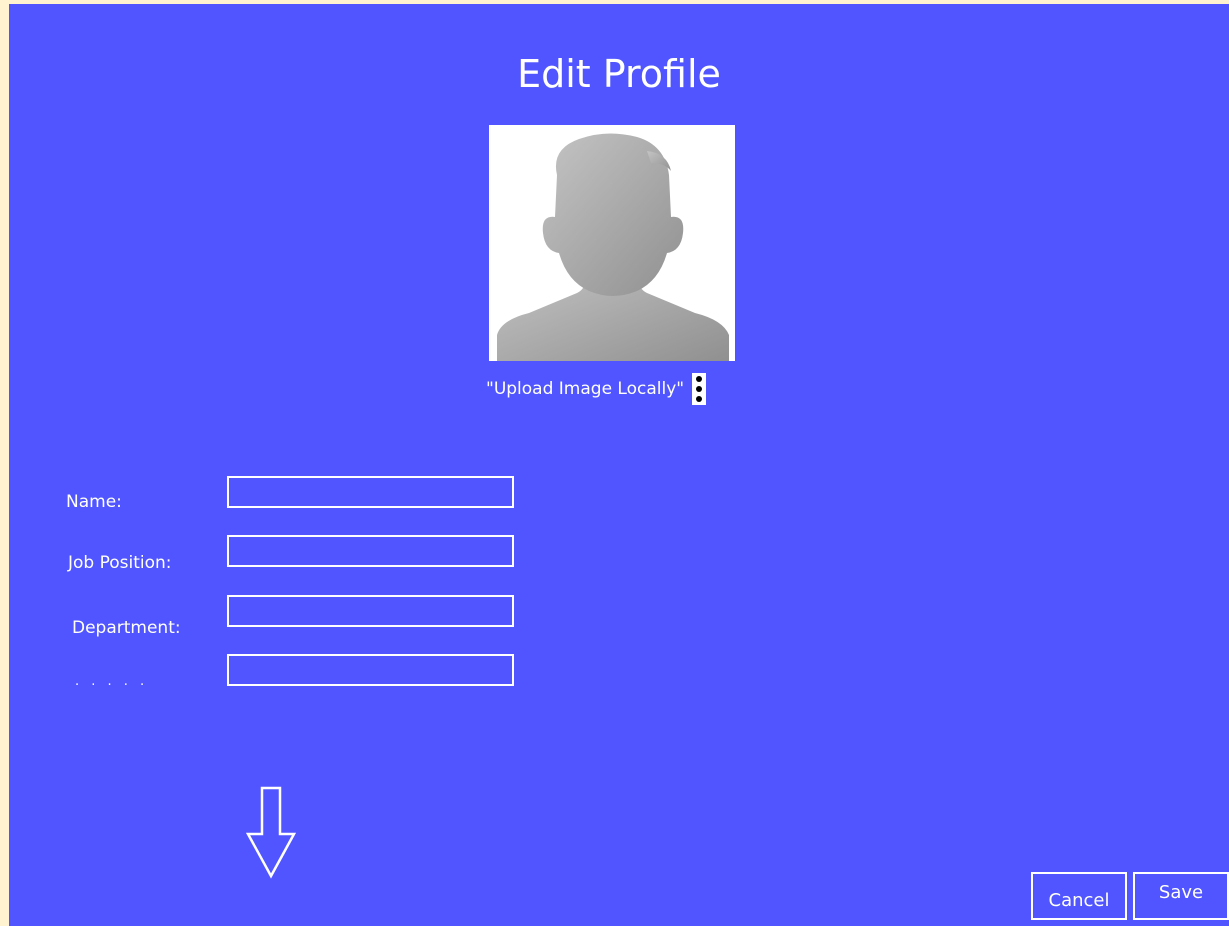 This screenshot has width=1229, height=926. I want to click on kebab-menu-icon, so click(699, 389).